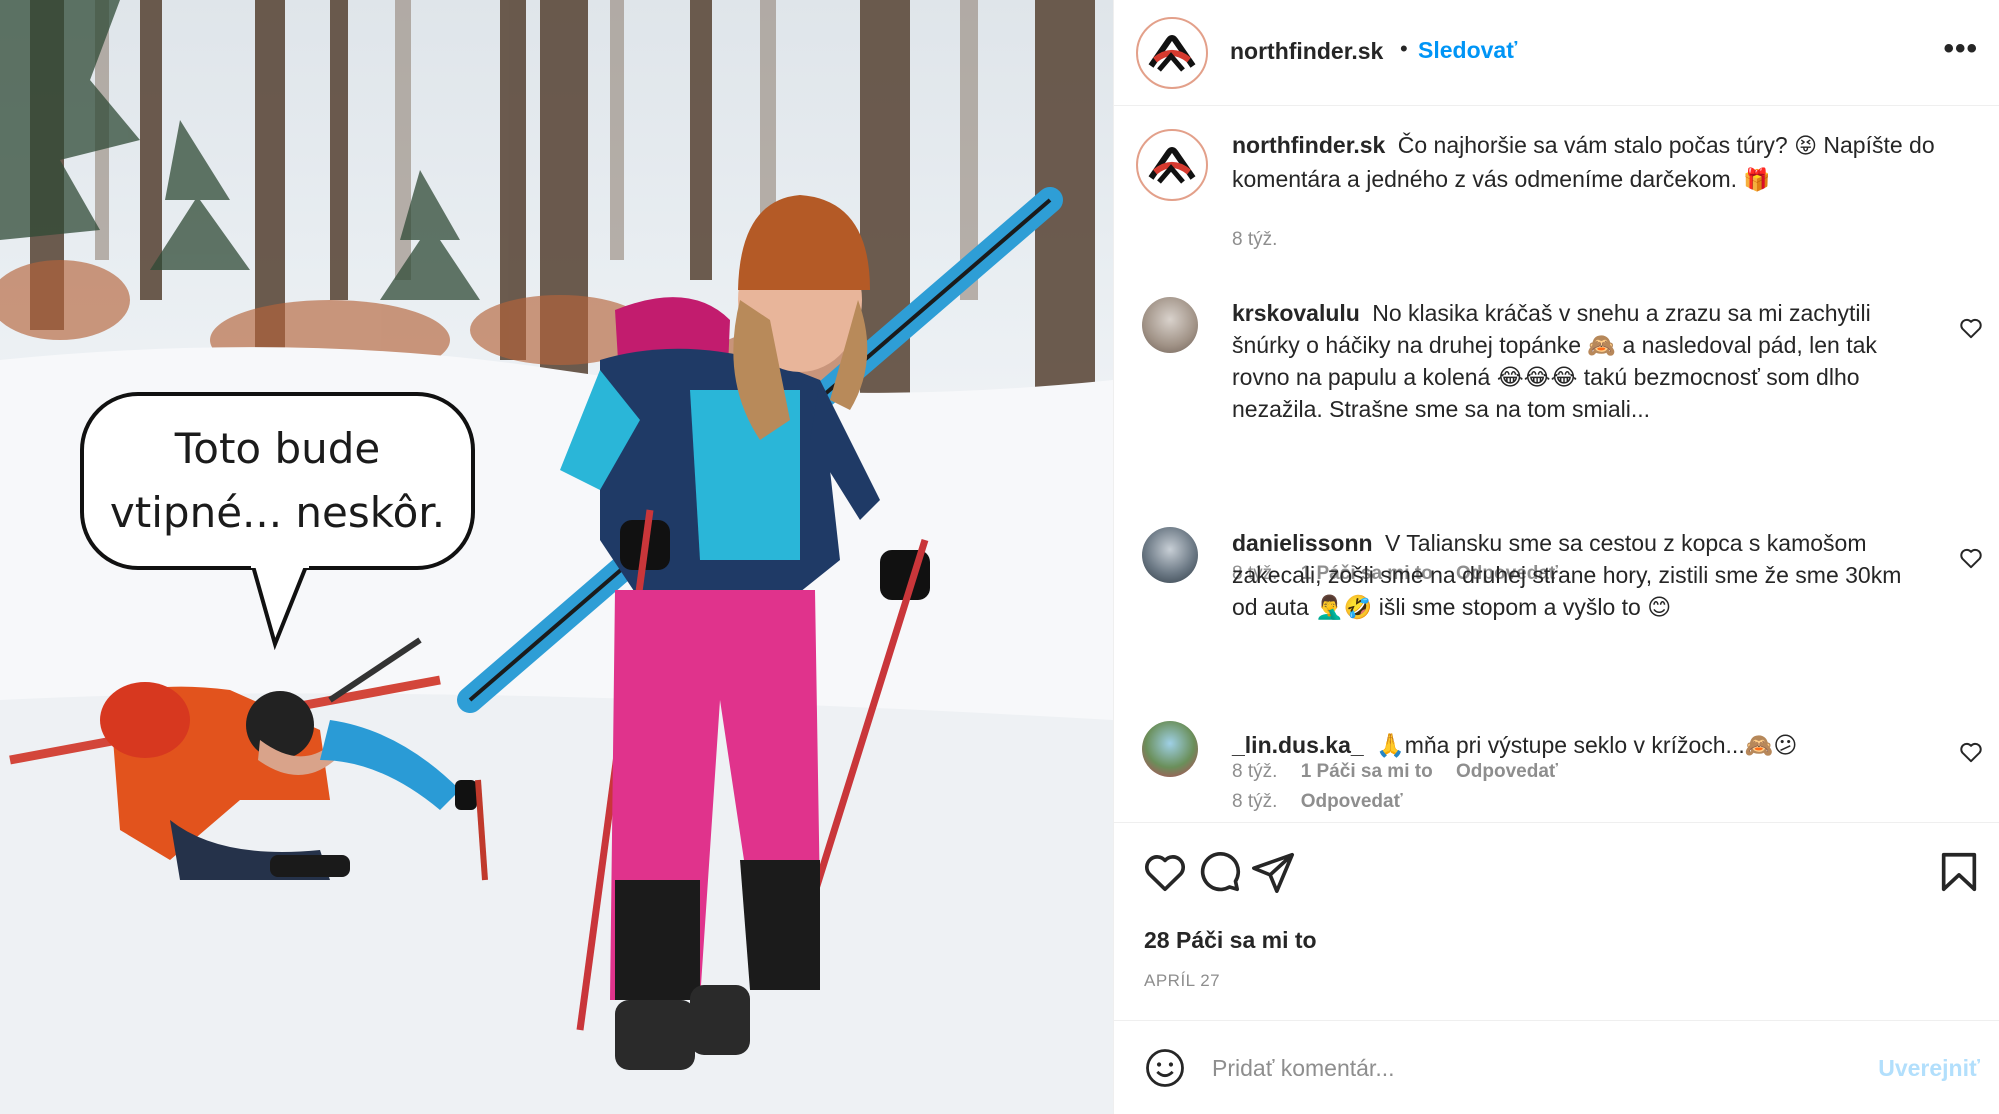  I want to click on caption-text-part1: Čo najhoršie sa vám stalo počas túry?, so click(1592, 145).